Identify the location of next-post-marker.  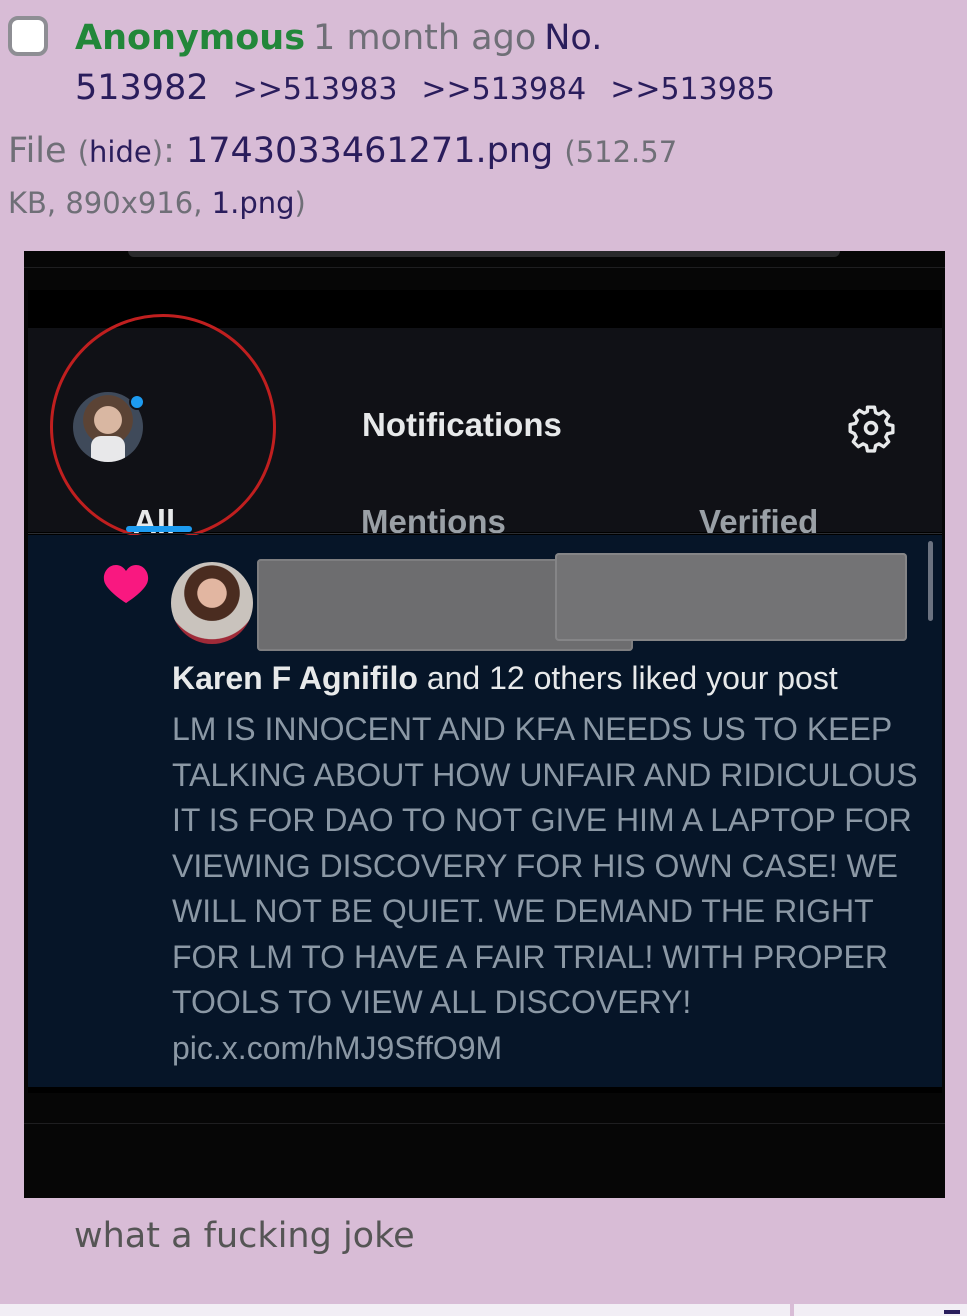
(952, 1312).